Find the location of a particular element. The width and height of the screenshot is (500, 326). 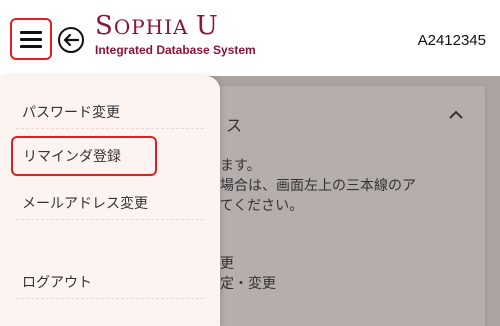

menu-item-email-change: メールアドレス変更 is located at coordinates (110, 203).